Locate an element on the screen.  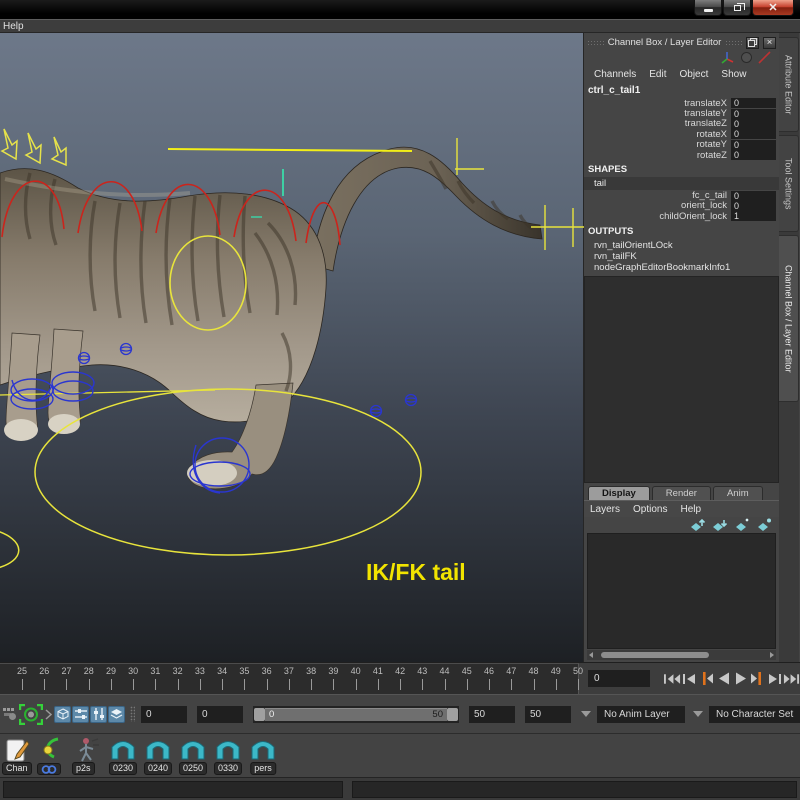
timeline-frame-number: 35 is located at coordinates (244, 671).